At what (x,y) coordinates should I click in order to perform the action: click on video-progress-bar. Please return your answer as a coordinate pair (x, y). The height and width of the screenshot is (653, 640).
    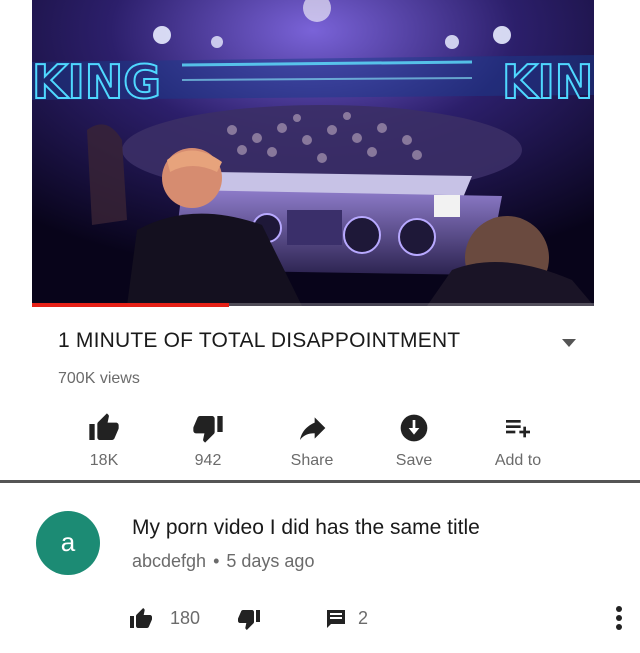
    Looking at the image, I should click on (313, 305).